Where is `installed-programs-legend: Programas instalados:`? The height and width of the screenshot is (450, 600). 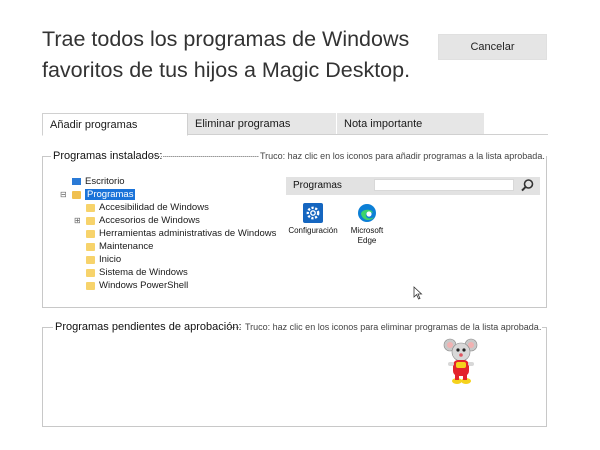 installed-programs-legend: Programas instalados: is located at coordinates (108, 156).